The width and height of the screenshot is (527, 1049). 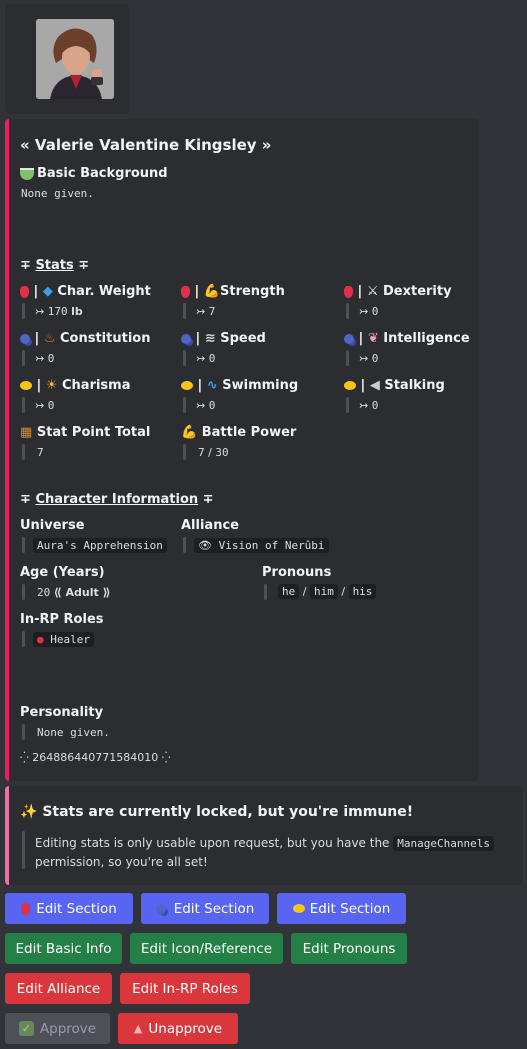 I want to click on edit-basic-info-button: Edit Basic Info, so click(x=63, y=948).